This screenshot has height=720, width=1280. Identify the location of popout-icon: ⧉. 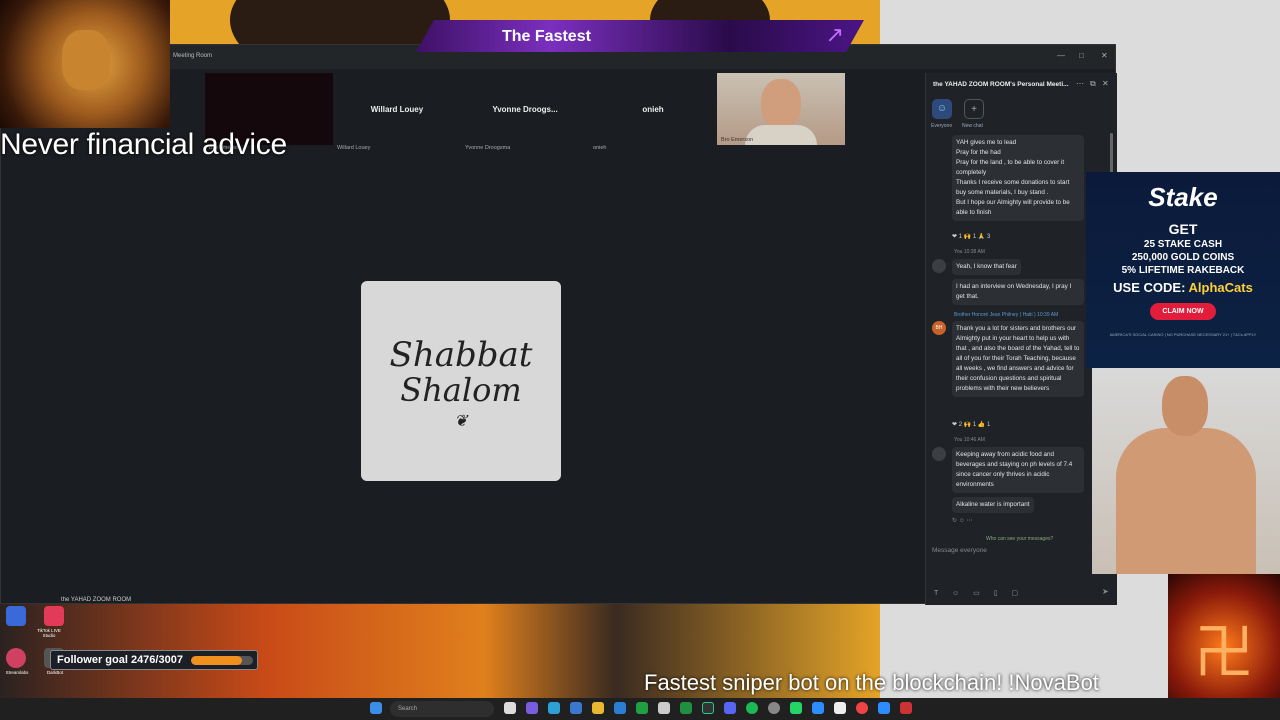
(1093, 84).